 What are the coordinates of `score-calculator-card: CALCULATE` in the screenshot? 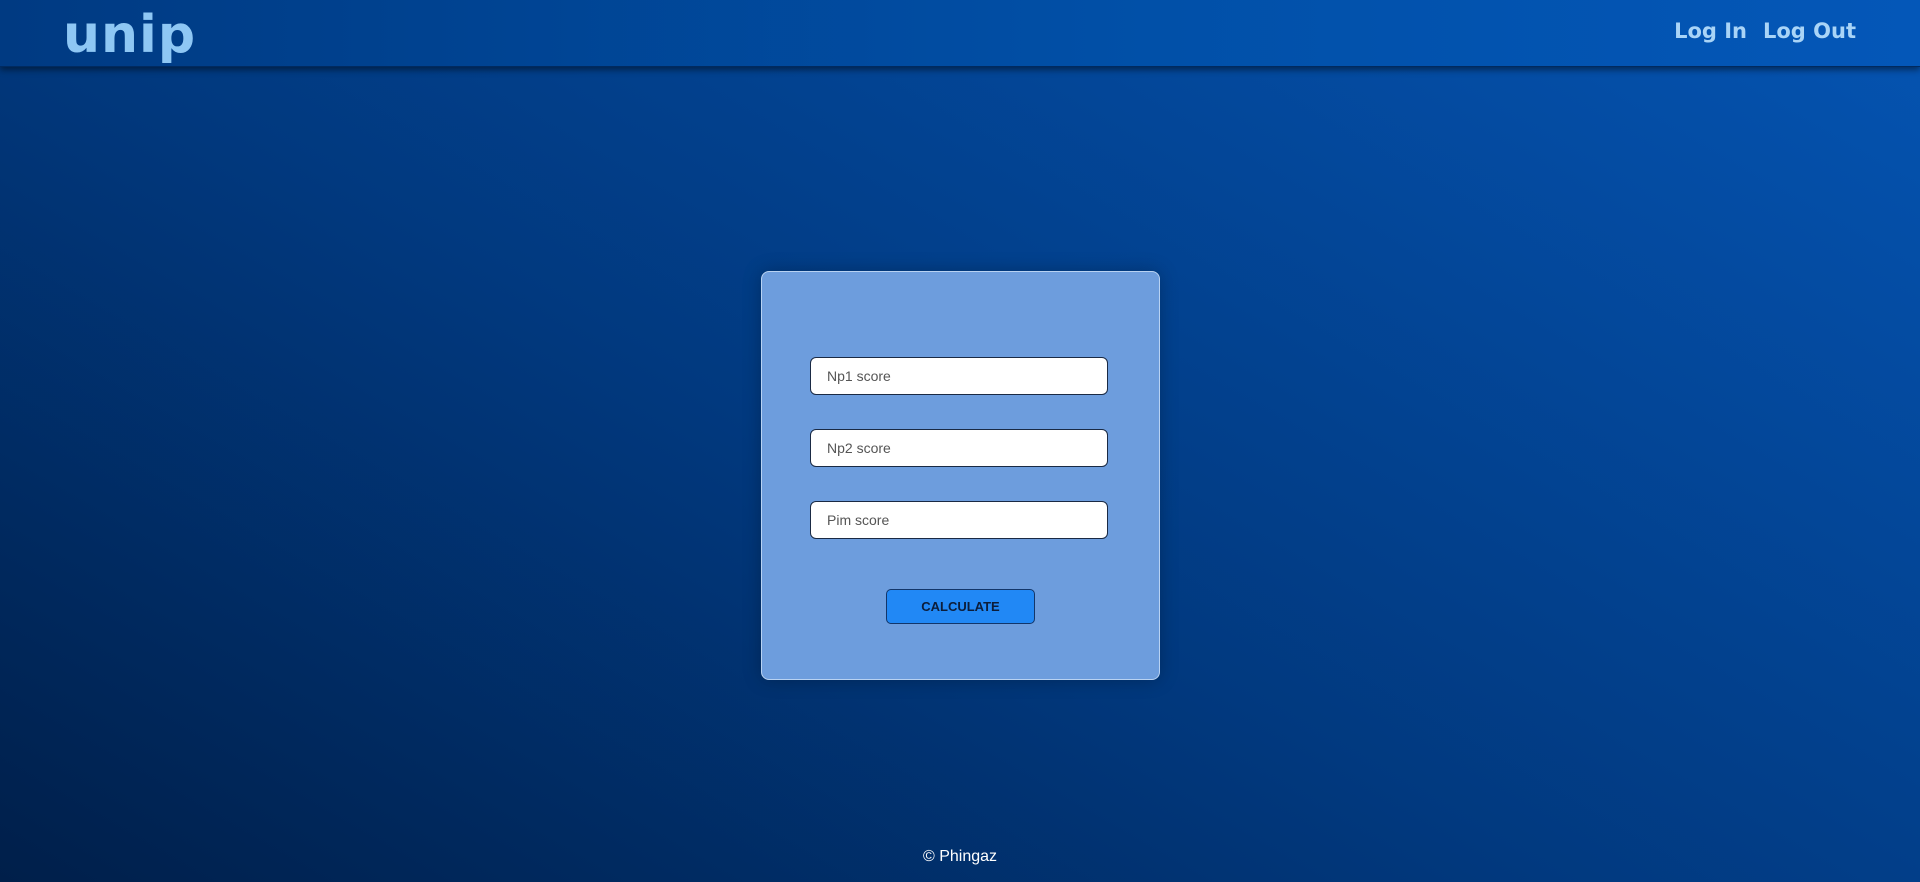 It's located at (960, 475).